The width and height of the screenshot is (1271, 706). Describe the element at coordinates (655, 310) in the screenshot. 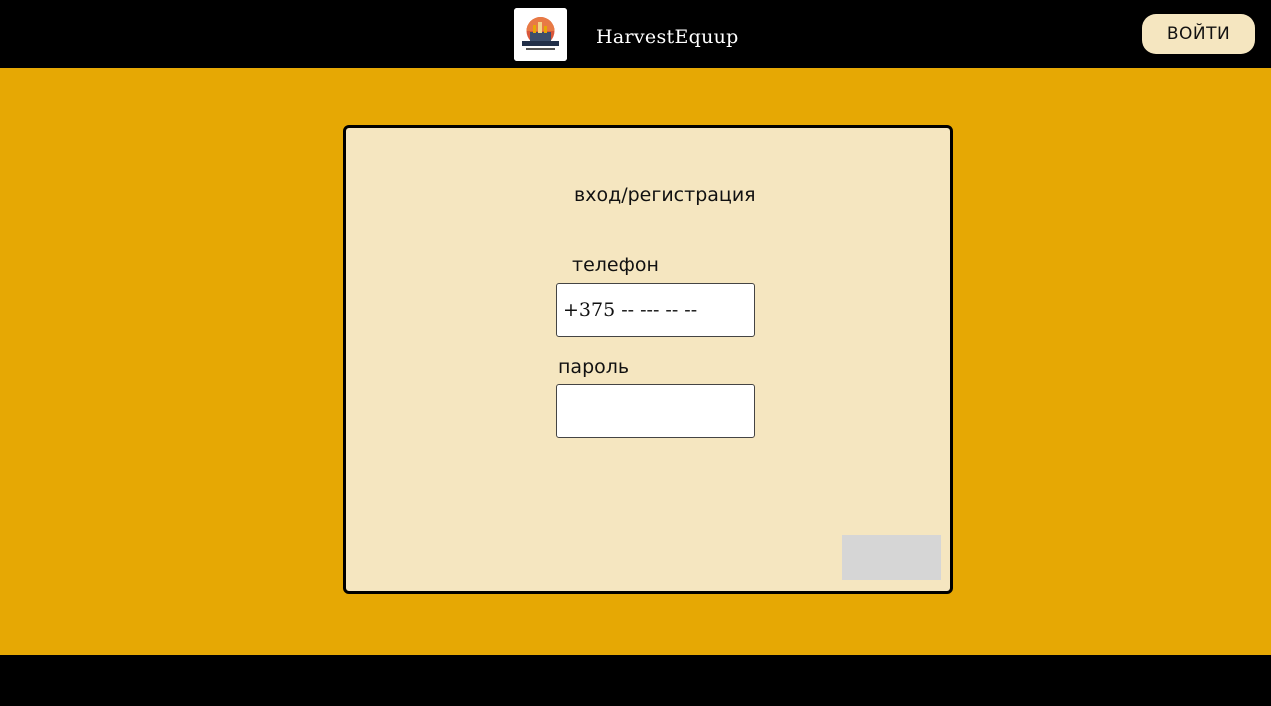

I see `phone-input` at that location.